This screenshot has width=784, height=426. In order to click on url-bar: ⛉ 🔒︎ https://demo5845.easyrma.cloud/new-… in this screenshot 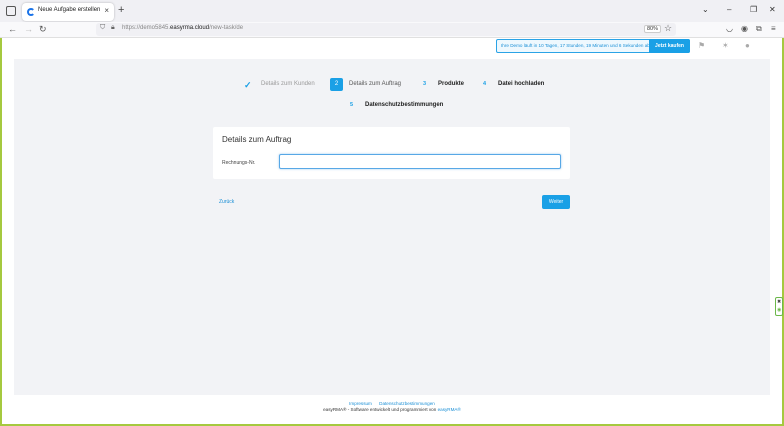, I will do `click(386, 29)`.